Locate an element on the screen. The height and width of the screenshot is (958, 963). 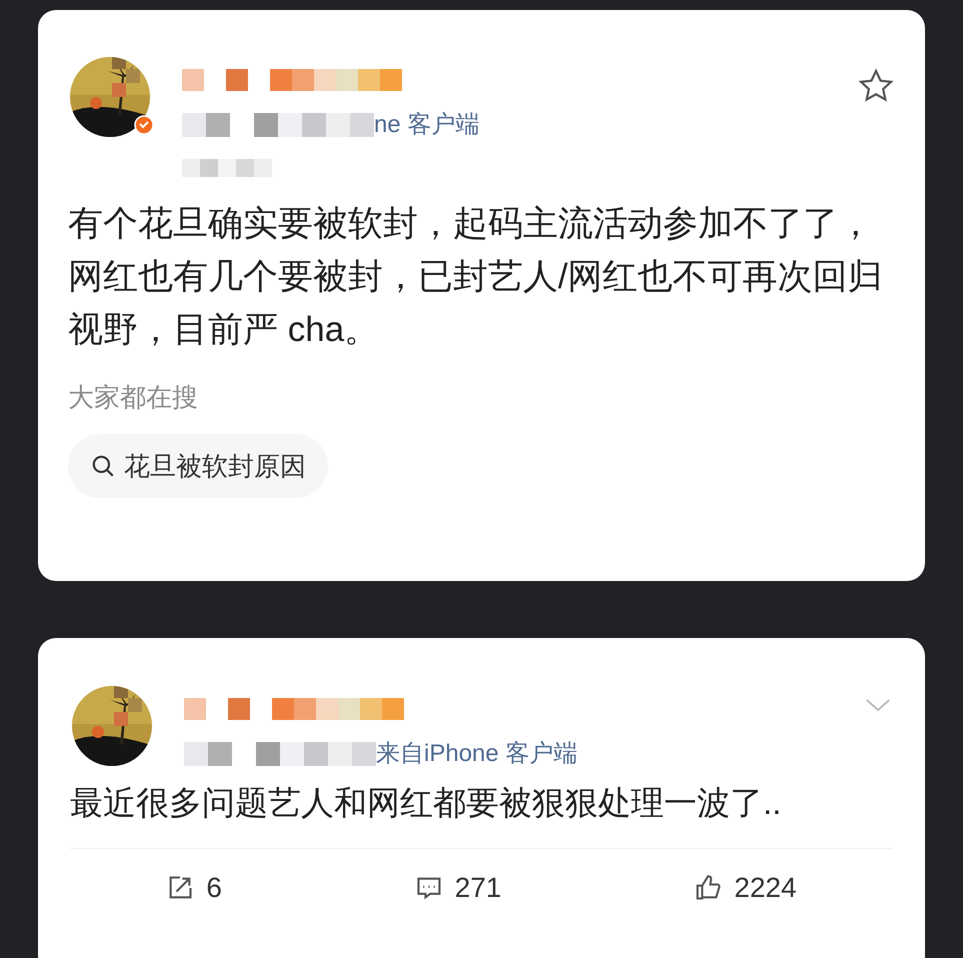
post-source: 来自iPhone 客户端 is located at coordinates (477, 754).